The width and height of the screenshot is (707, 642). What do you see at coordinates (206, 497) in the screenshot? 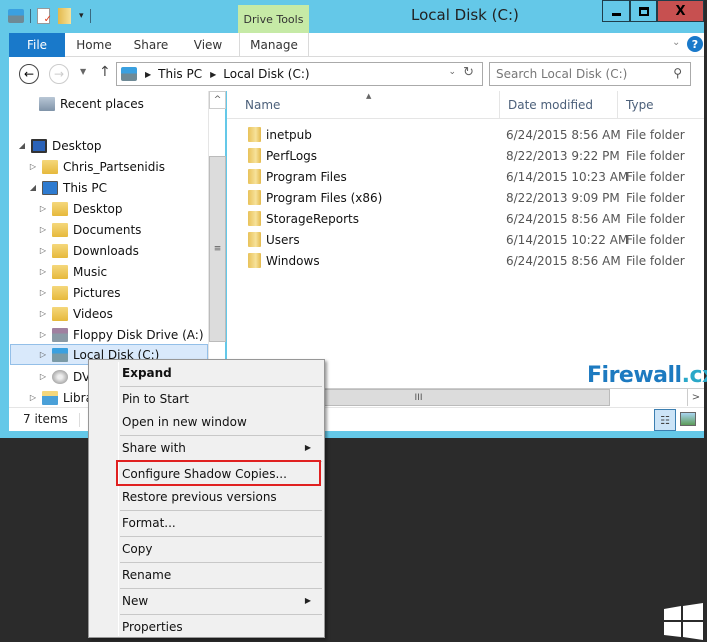
I see `menu-item-restore-previous-versions: Restore previous versions` at bounding box center [206, 497].